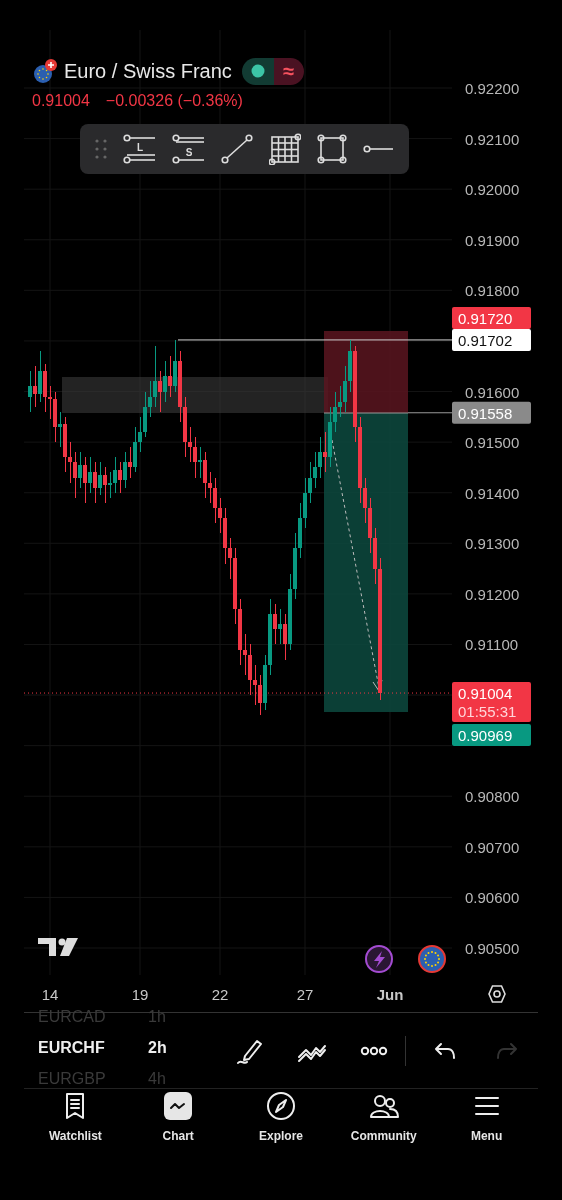 This screenshot has height=1200, width=562. What do you see at coordinates (492, 88) in the screenshot?
I see `price-axis-label: 0.92200` at bounding box center [492, 88].